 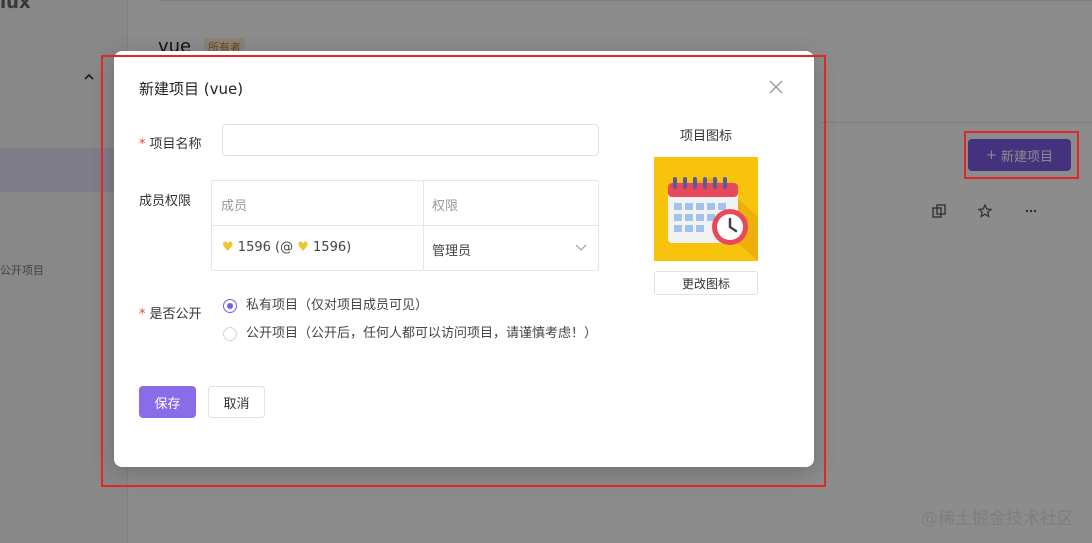 What do you see at coordinates (706, 283) in the screenshot?
I see `change-icon-button: 更改图标` at bounding box center [706, 283].